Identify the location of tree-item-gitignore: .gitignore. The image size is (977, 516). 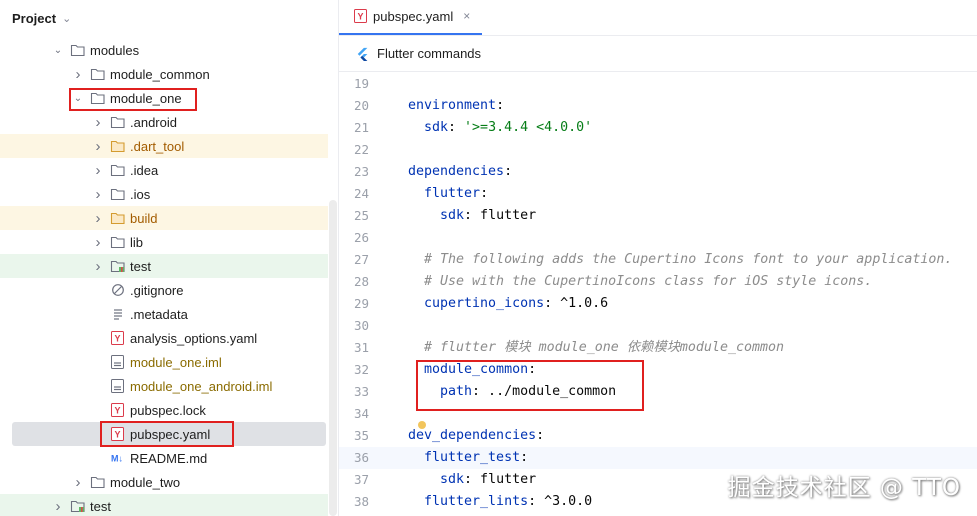
(164, 290).